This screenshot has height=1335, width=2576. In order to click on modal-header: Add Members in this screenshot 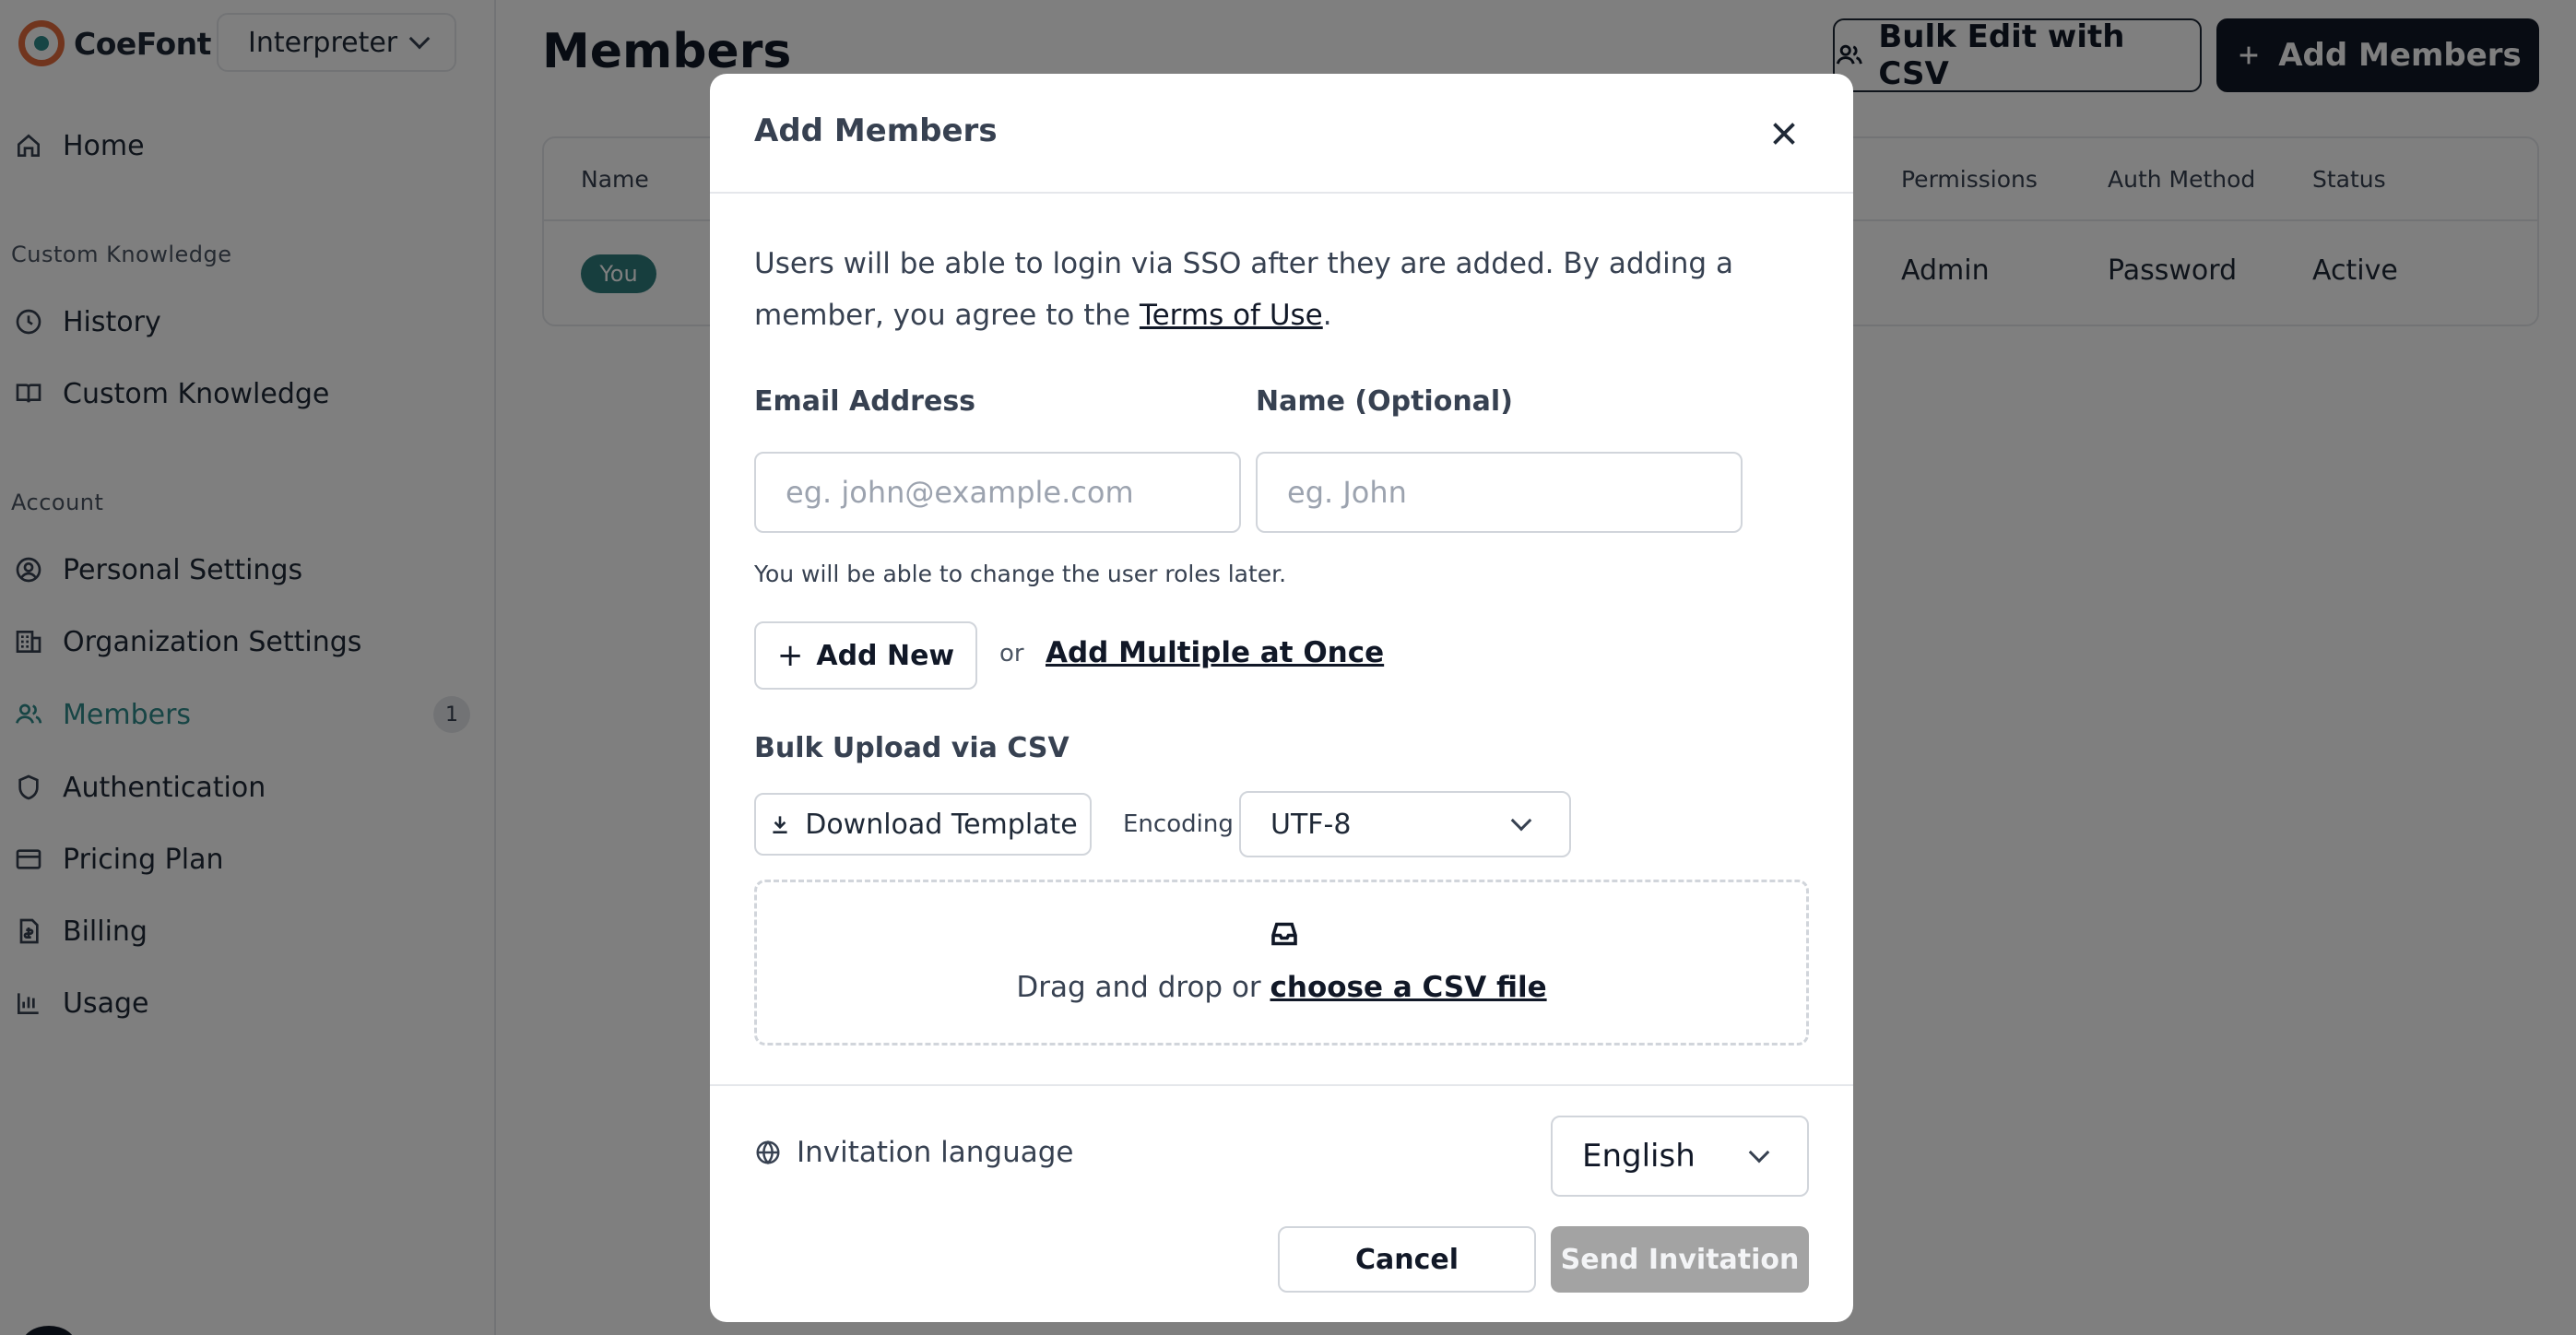, I will do `click(1281, 134)`.